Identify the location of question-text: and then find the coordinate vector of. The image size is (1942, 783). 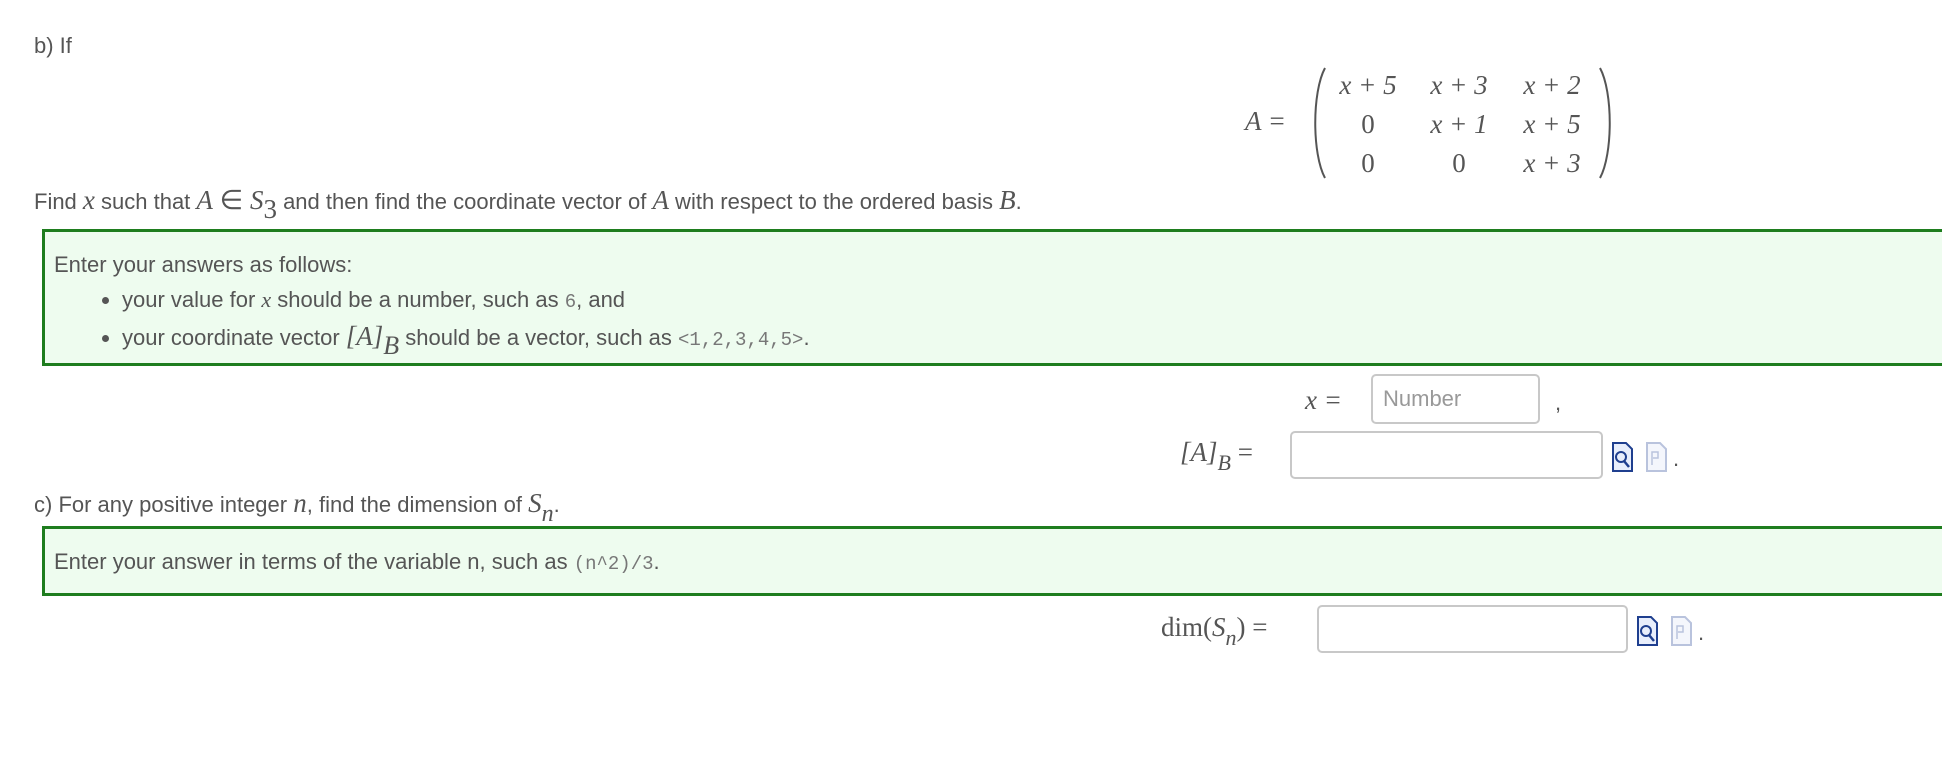
(464, 201).